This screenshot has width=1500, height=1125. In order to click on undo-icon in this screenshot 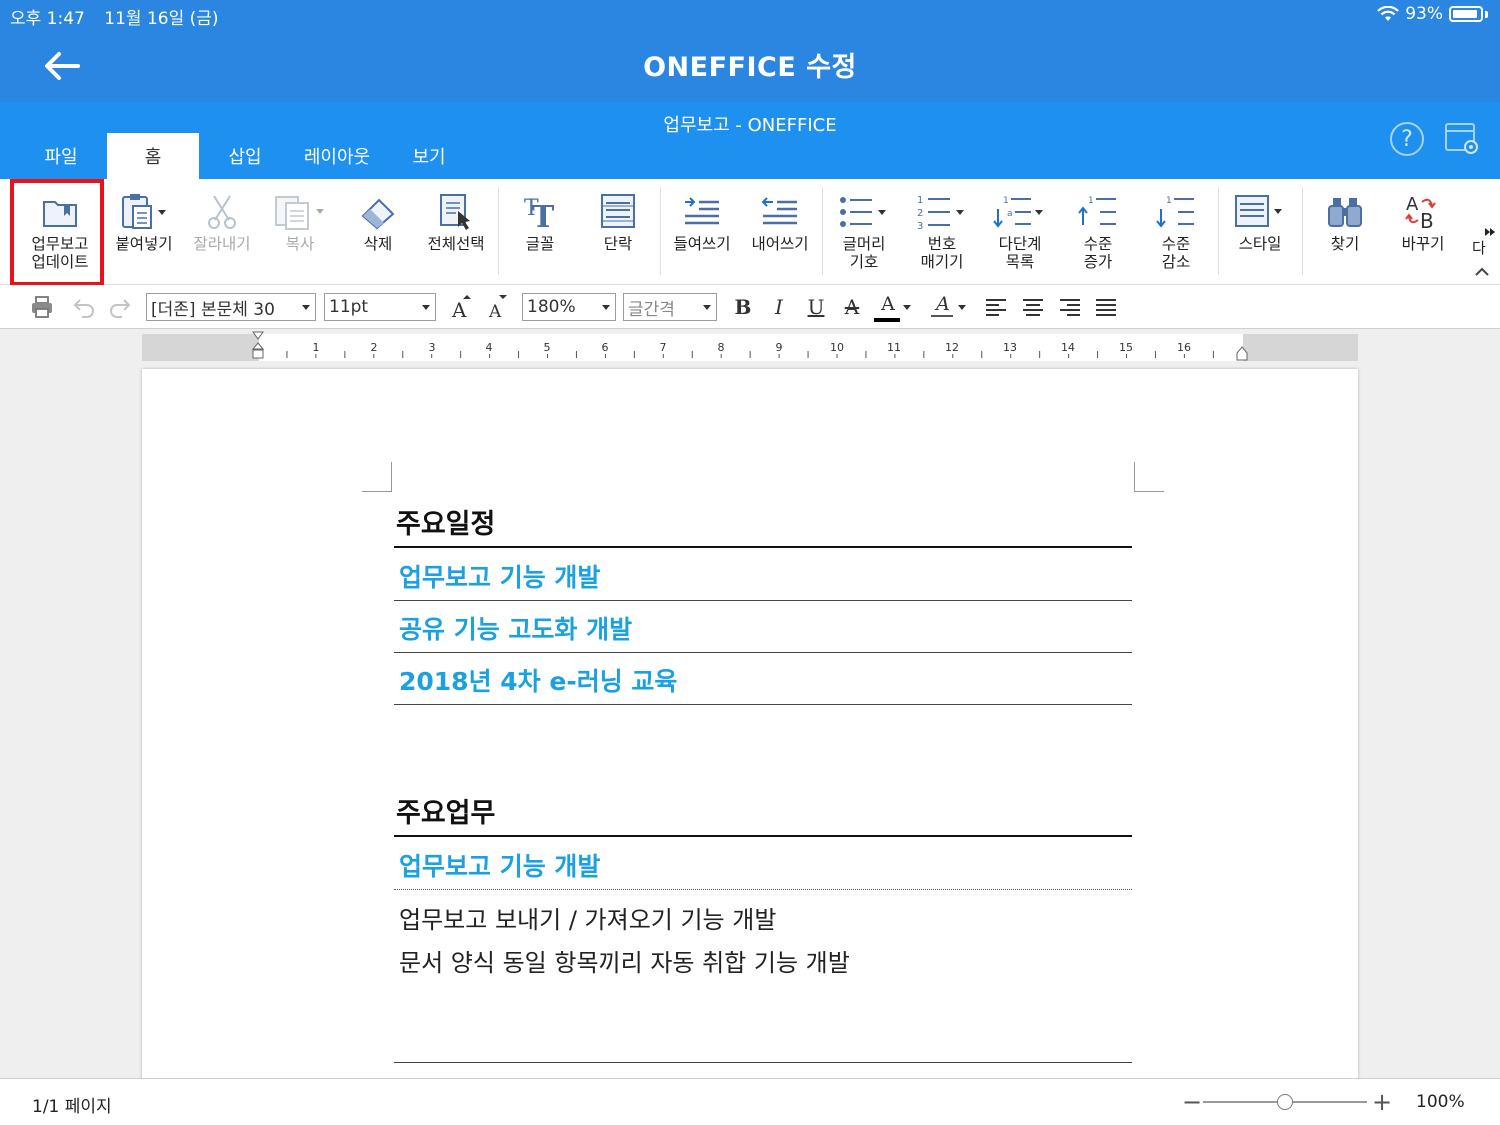, I will do `click(83, 308)`.